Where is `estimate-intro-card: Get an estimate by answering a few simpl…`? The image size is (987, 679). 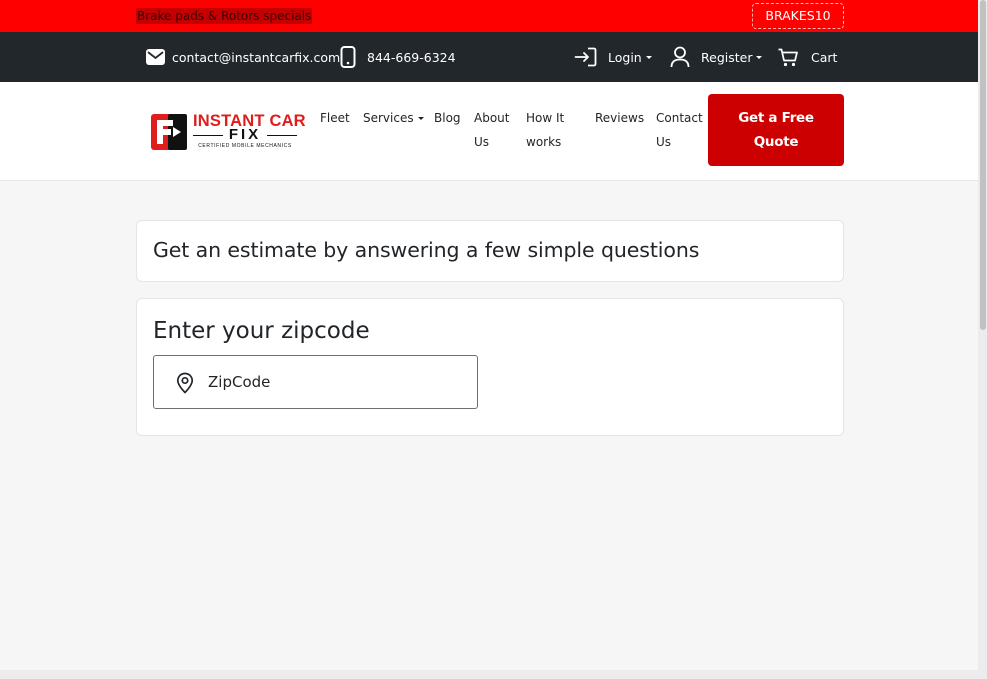 estimate-intro-card: Get an estimate by answering a few simpl… is located at coordinates (490, 251).